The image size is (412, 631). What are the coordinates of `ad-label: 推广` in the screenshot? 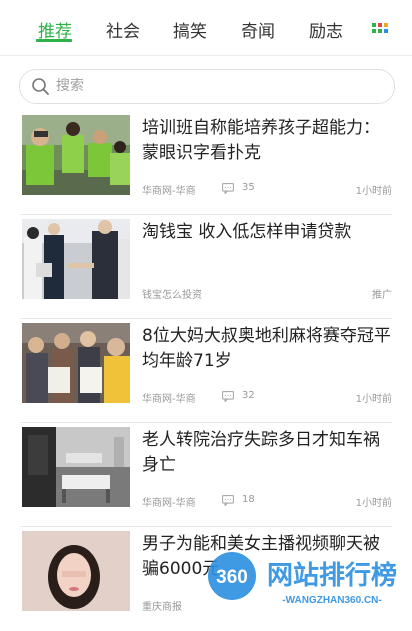 It's located at (382, 295).